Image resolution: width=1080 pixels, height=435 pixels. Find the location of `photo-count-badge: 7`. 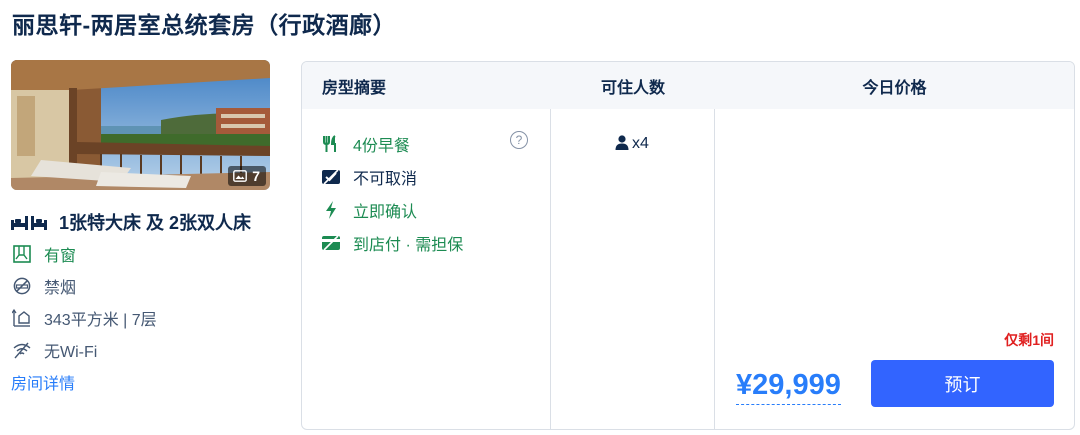

photo-count-badge: 7 is located at coordinates (247, 176).